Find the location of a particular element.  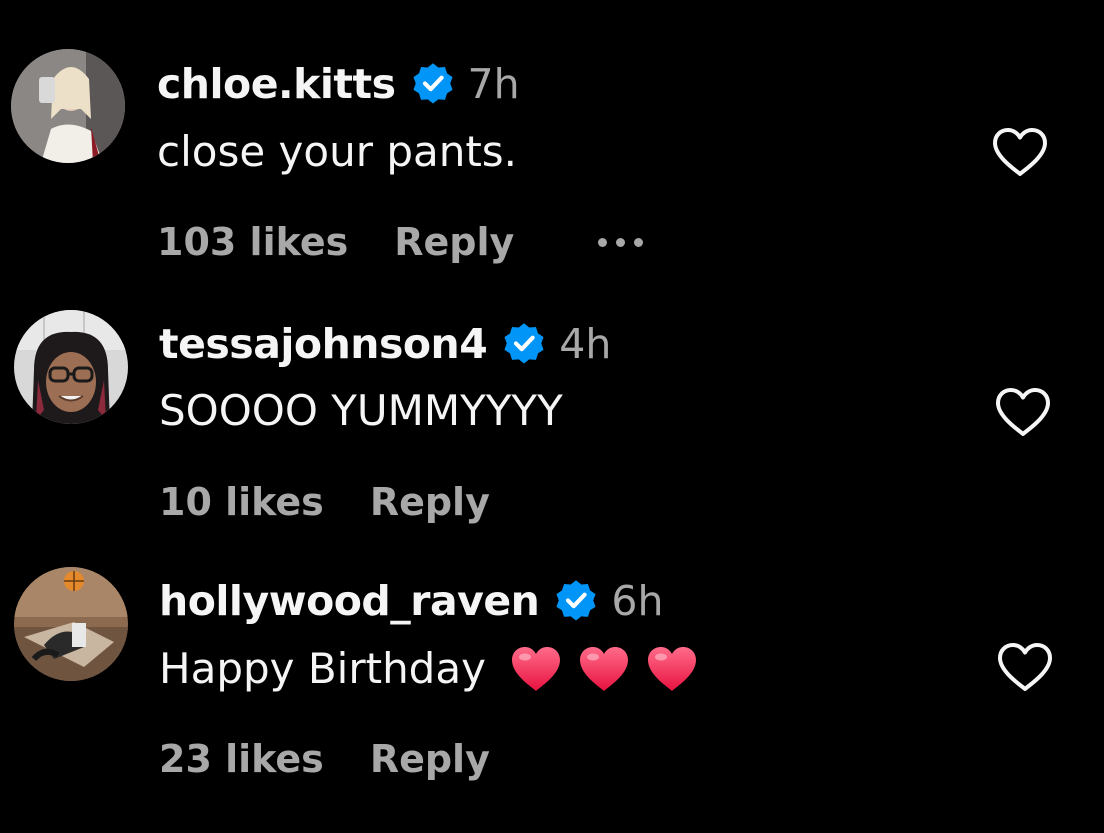

username-link: tessajohnson4 is located at coordinates (323, 344).